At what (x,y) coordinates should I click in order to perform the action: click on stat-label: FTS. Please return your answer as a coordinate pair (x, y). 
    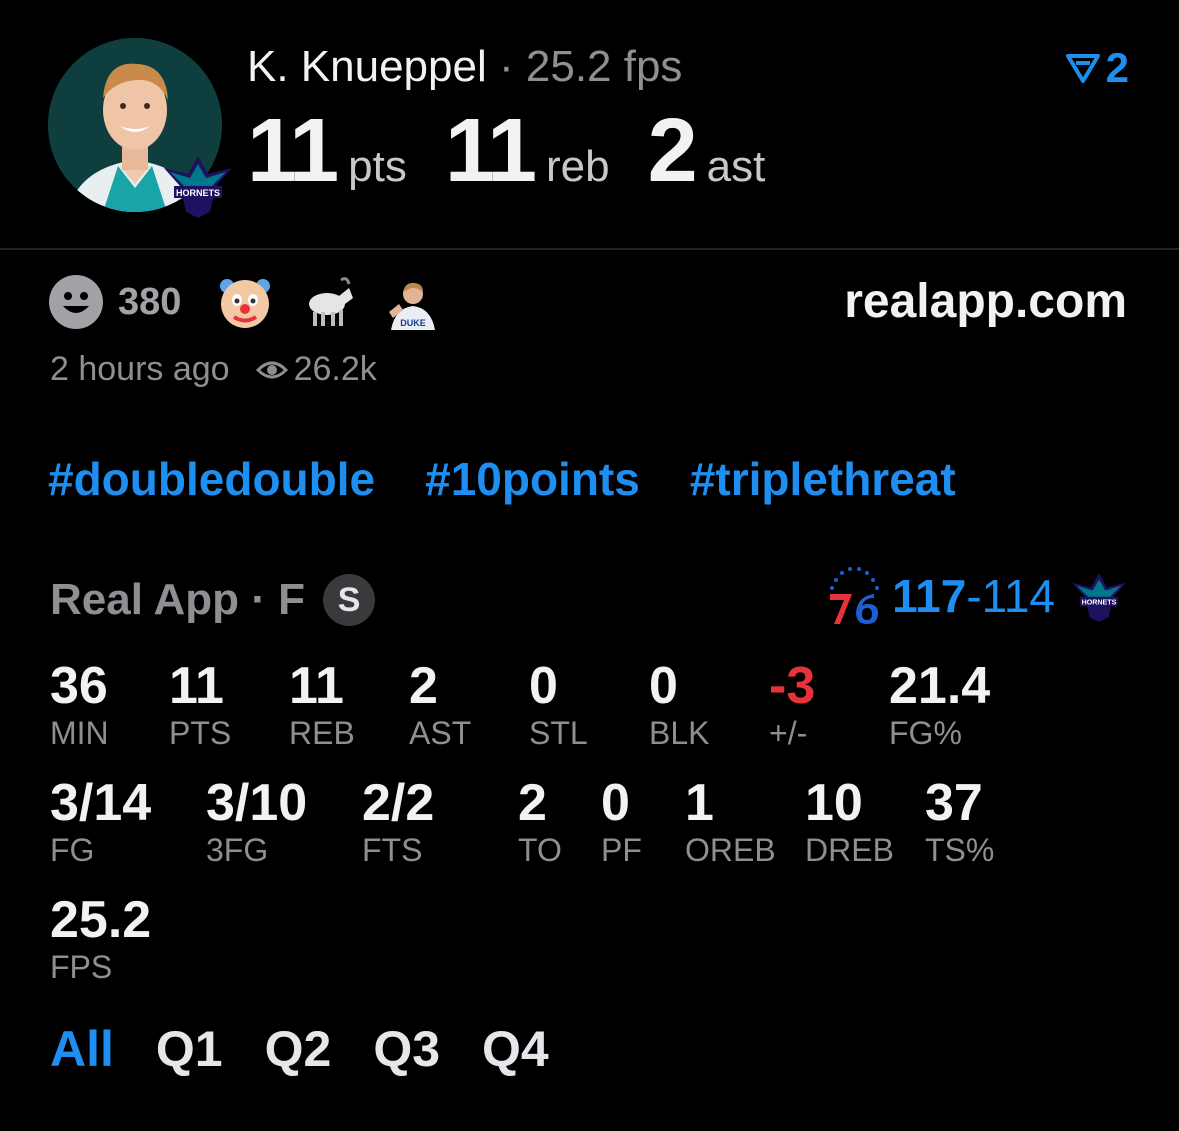
    Looking at the image, I should click on (392, 850).